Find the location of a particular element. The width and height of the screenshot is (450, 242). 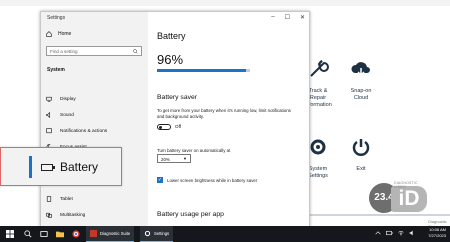

sidebar-item-home: Home is located at coordinates (58, 34).